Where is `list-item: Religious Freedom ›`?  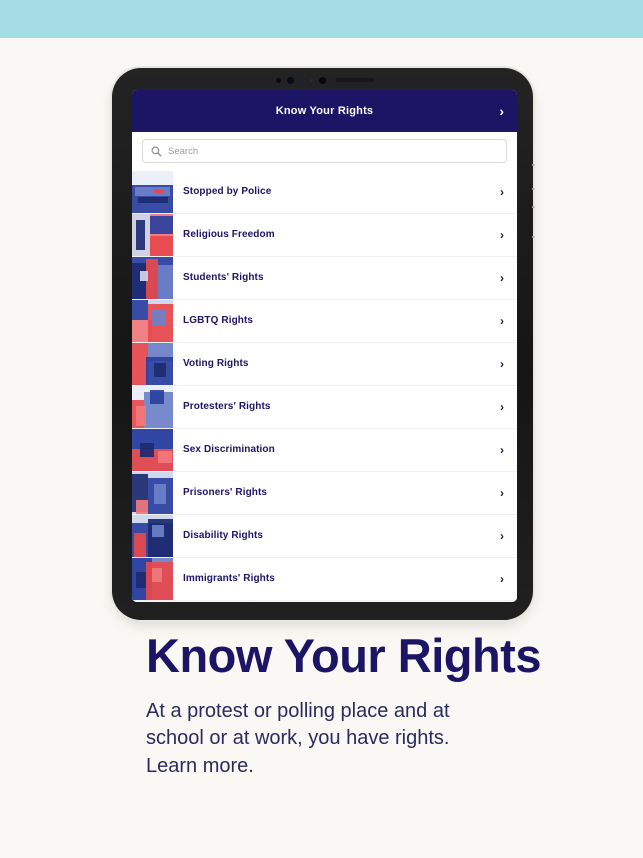
list-item: Religious Freedom › is located at coordinates (324, 235).